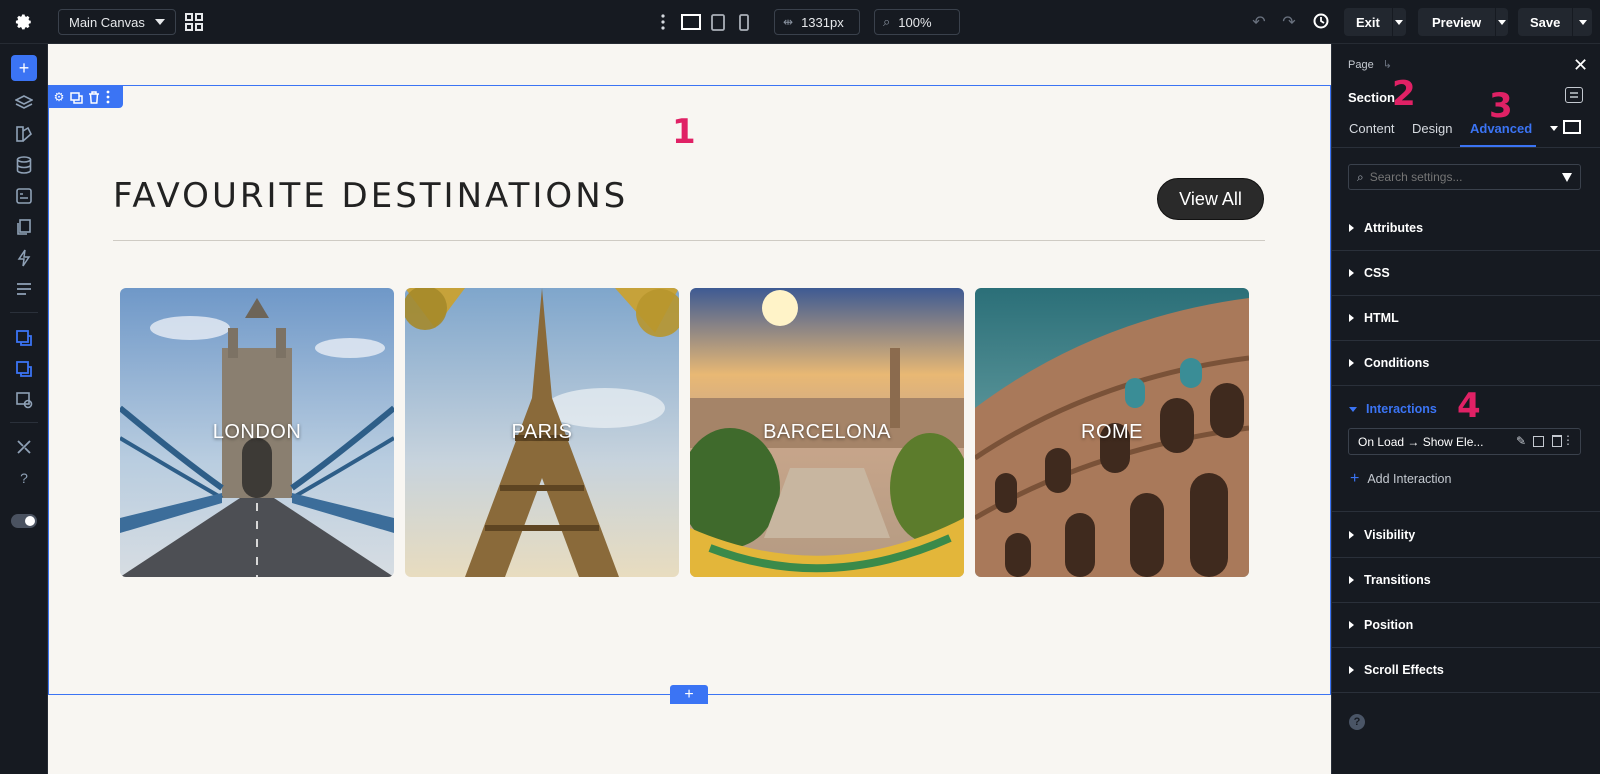 The height and width of the screenshot is (774, 1600). What do you see at coordinates (1501, 22) in the screenshot?
I see `preview-dropdown-icon` at bounding box center [1501, 22].